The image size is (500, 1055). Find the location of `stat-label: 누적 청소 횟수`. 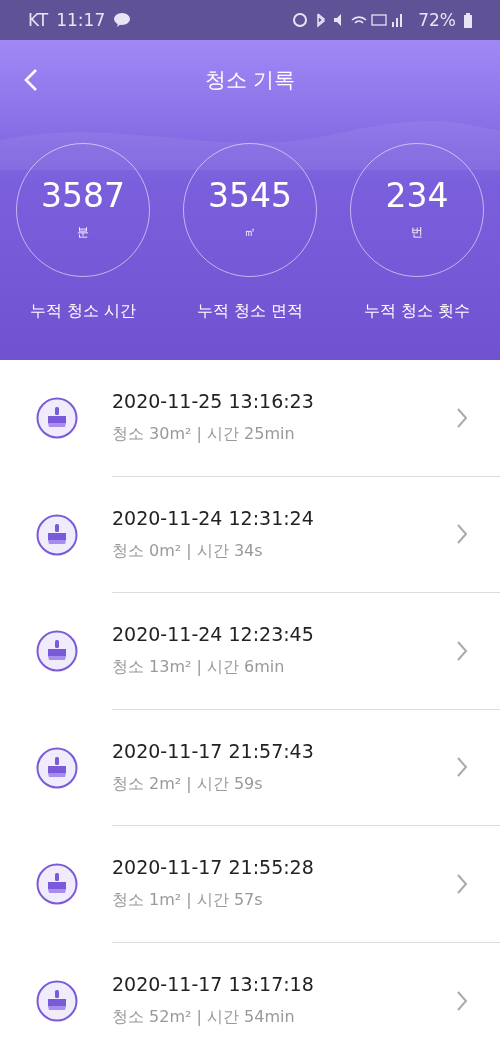

stat-label: 누적 청소 횟수 is located at coordinates (417, 311).